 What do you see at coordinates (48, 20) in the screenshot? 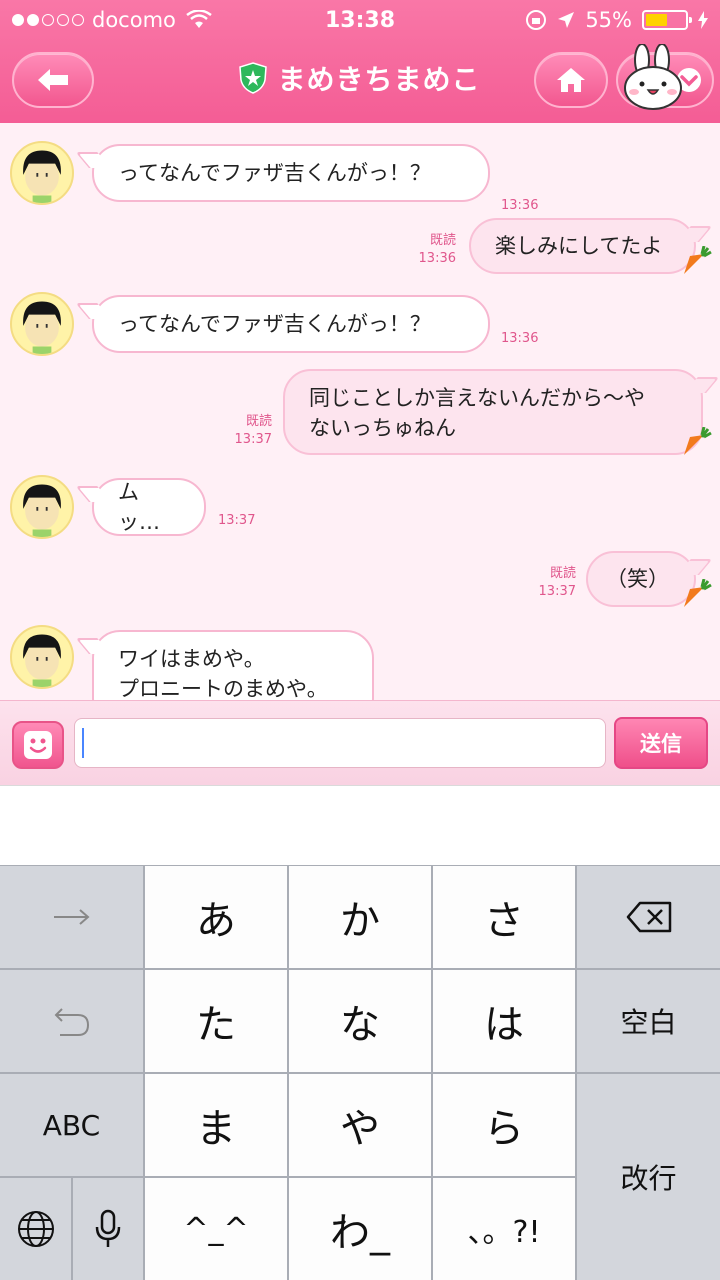
I see `signal-dots-icon` at bounding box center [48, 20].